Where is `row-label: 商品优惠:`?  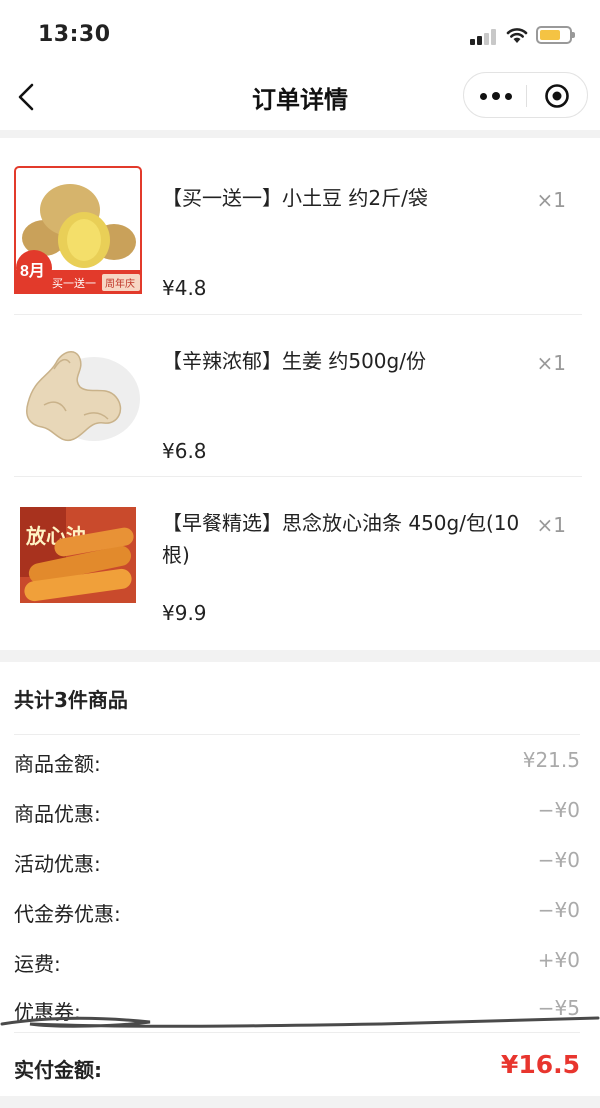
row-label: 商品优惠: is located at coordinates (57, 814).